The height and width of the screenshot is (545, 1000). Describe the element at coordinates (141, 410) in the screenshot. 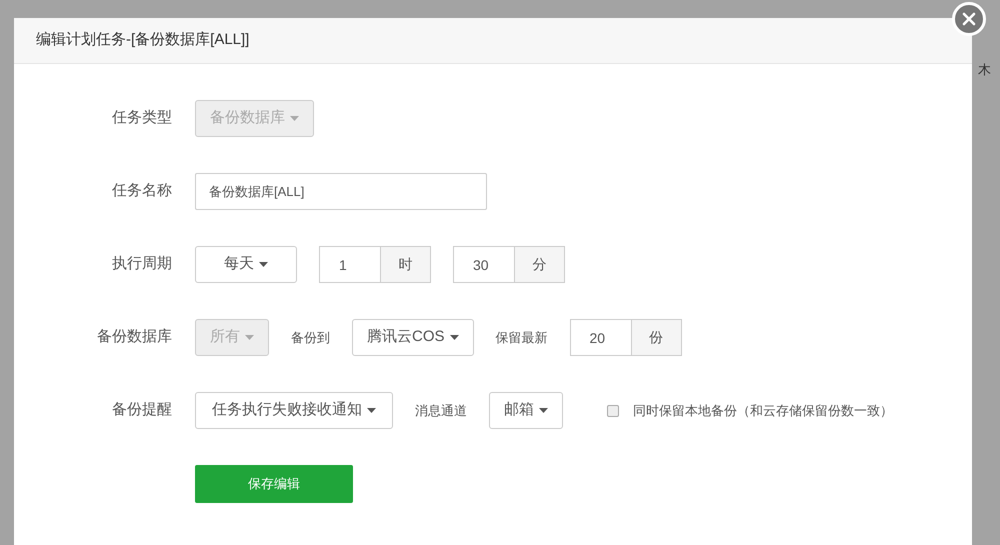

I see `field-label: 备份提醒` at that location.